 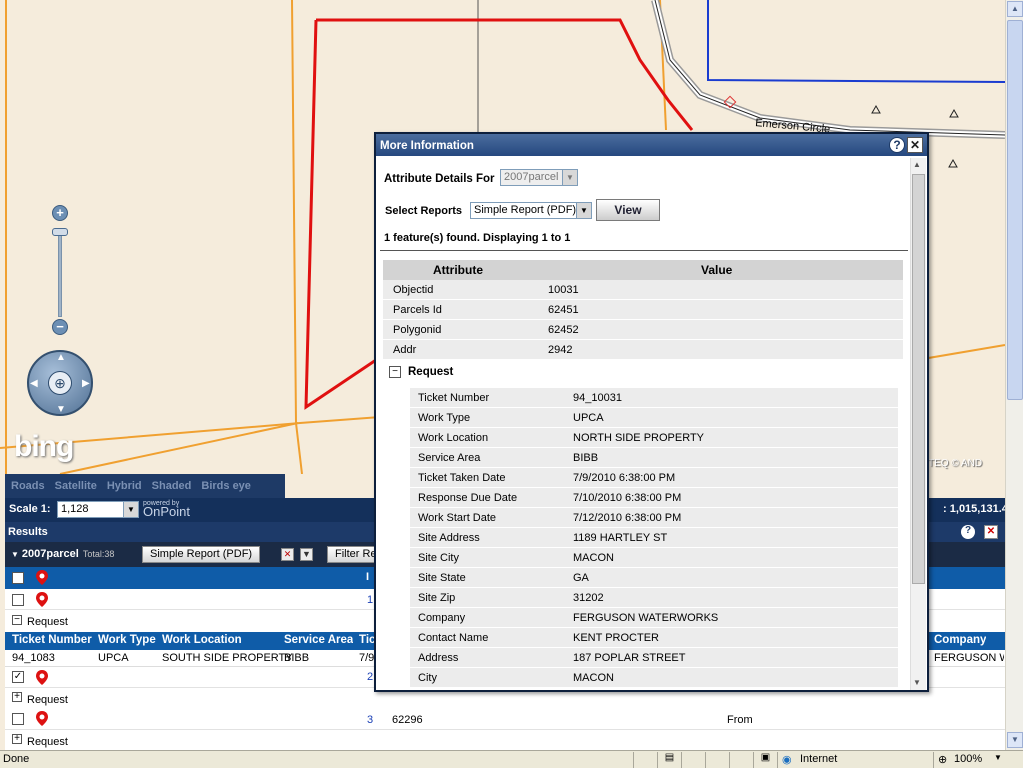 I want to click on clear-results-icon: ✕, so click(x=287, y=554).